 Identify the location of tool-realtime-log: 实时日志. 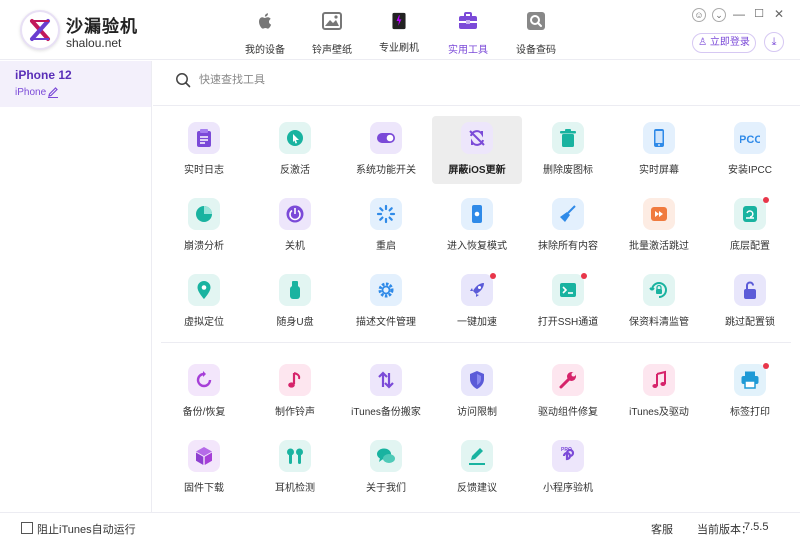
(204, 150).